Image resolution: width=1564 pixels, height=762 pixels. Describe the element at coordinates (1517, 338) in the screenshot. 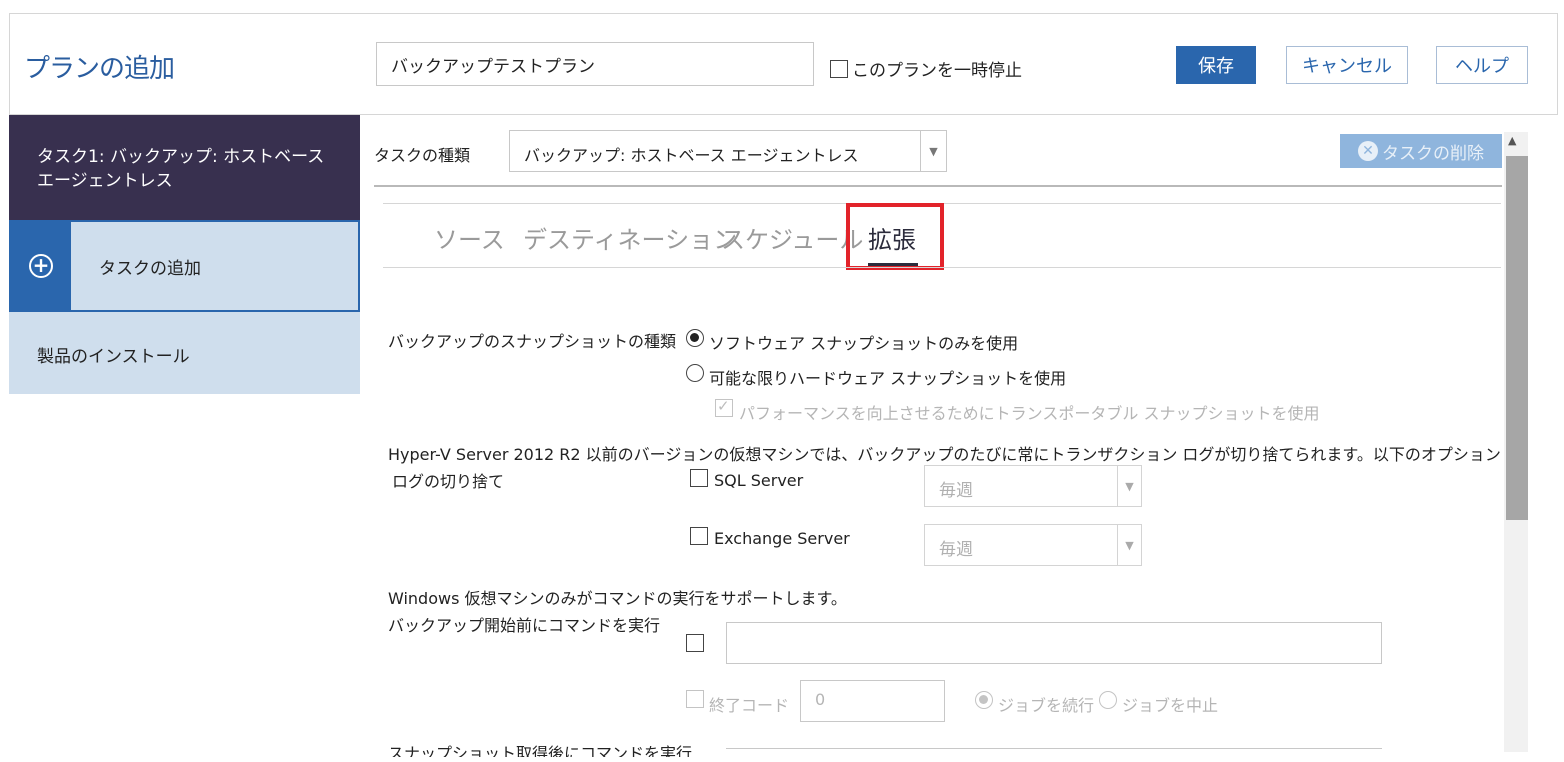

I see `scrollbar-thumb` at that location.